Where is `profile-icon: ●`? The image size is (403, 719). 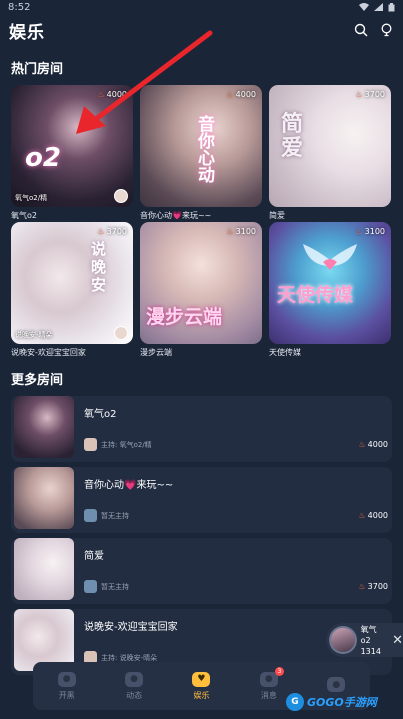 profile-icon: ● is located at coordinates (336, 684).